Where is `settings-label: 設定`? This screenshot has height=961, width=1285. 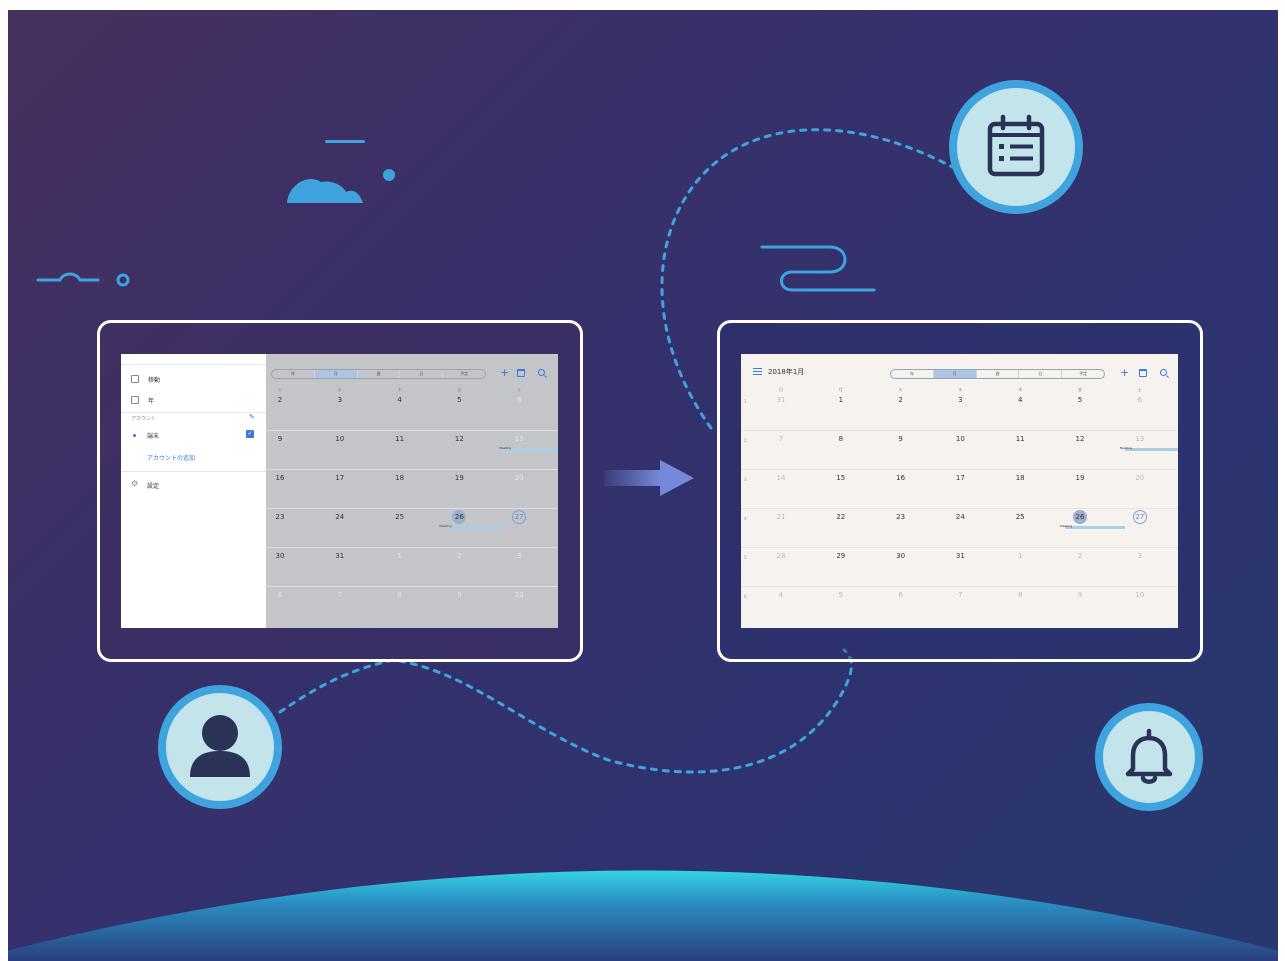 settings-label: 設定 is located at coordinates (153, 485).